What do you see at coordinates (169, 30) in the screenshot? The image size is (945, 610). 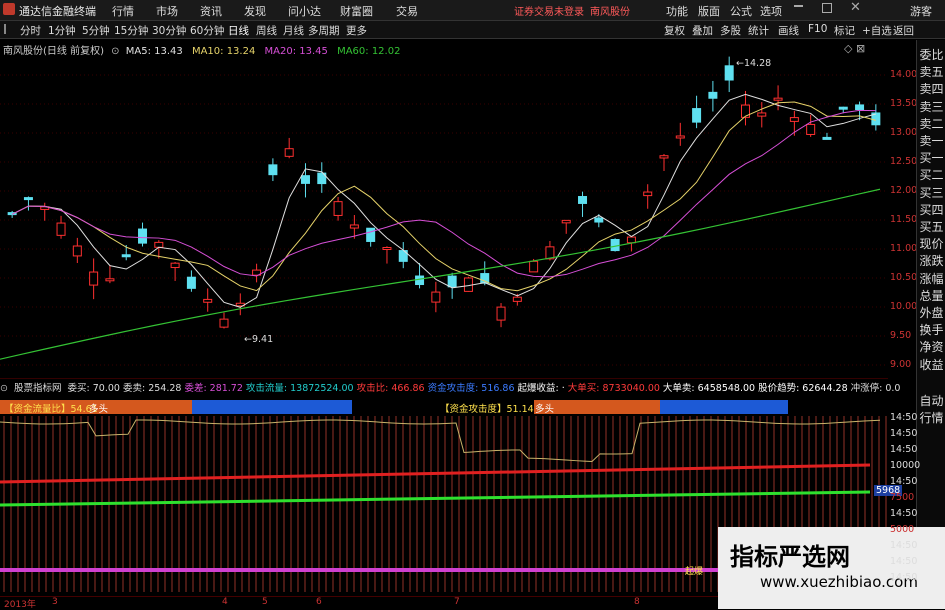 I see `tab-30min: 30分钟` at bounding box center [169, 30].